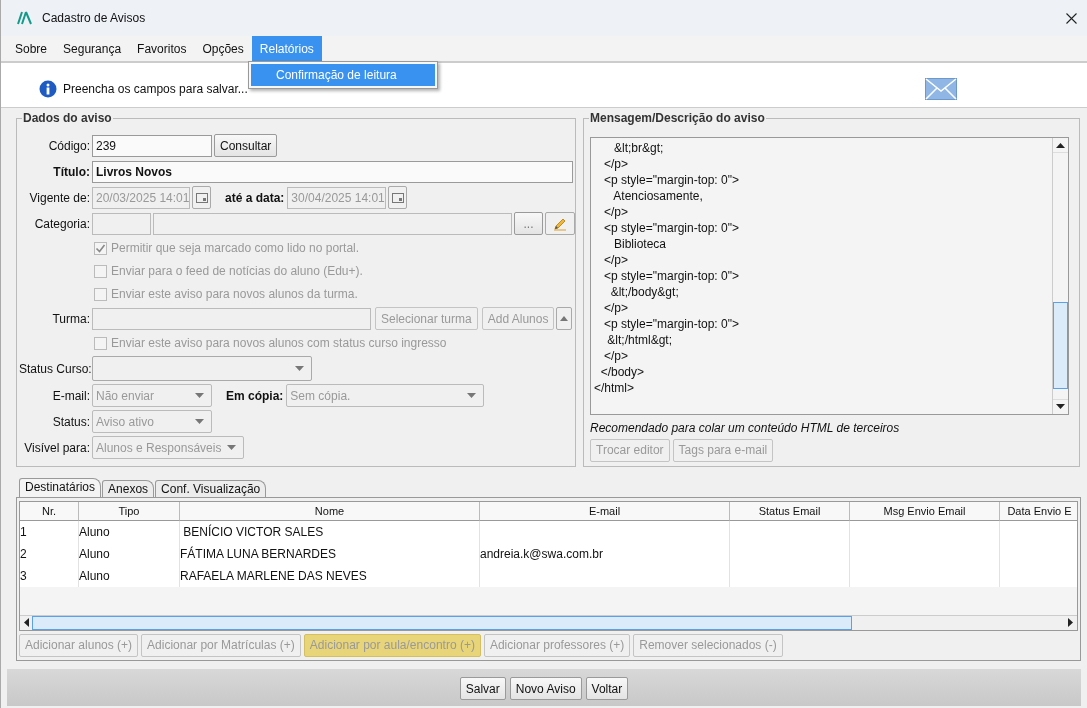 The image size is (1087, 708). I want to click on down-arrow-icon, so click(1060, 406).